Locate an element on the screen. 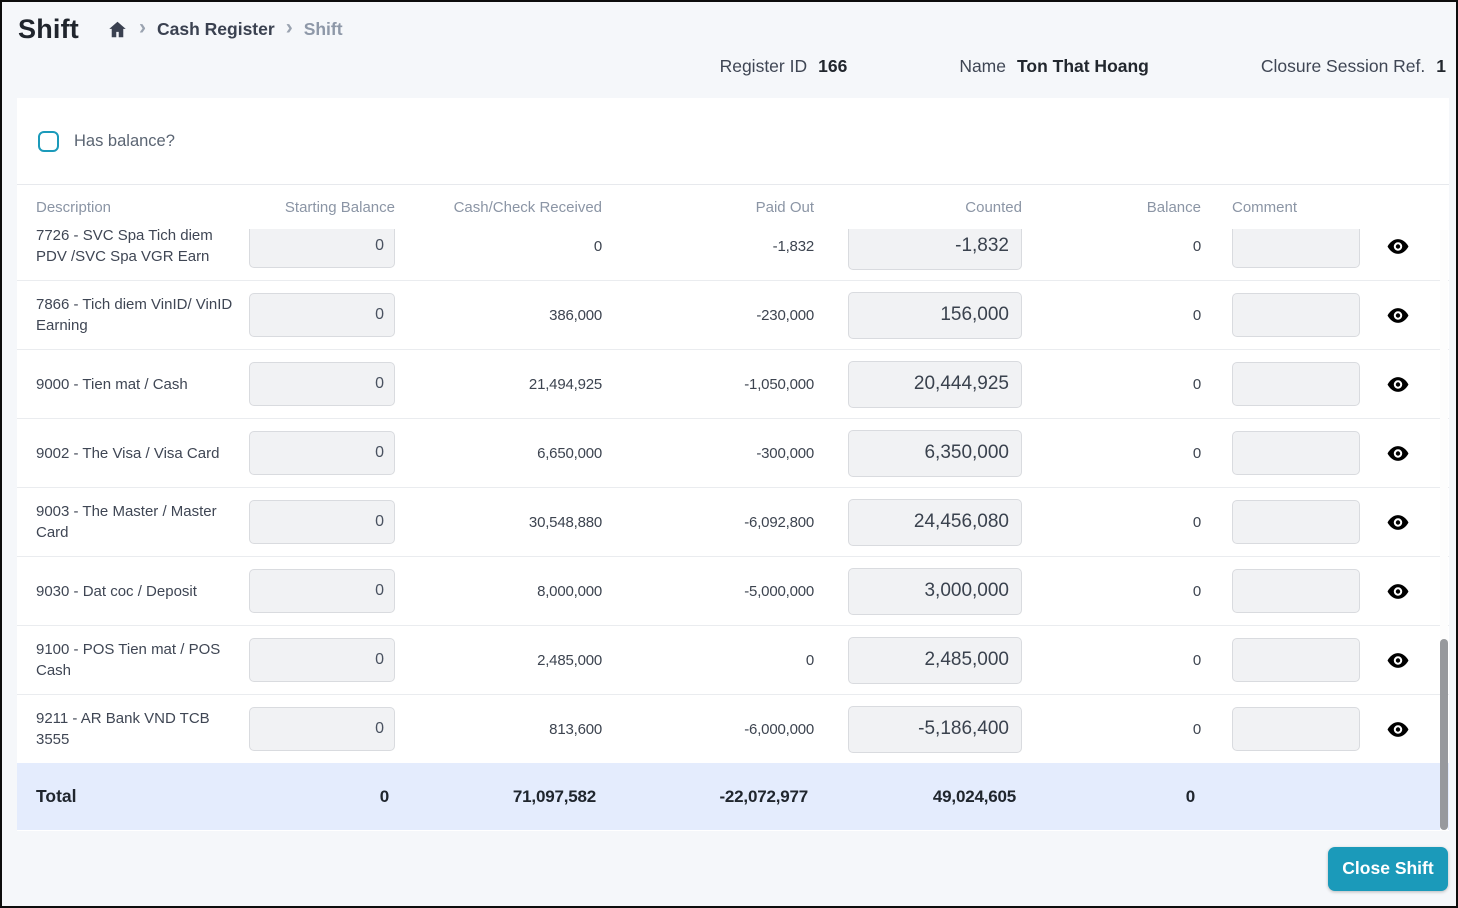 Image resolution: width=1458 pixels, height=908 pixels. breadcrumb-shift: Shift is located at coordinates (323, 28).